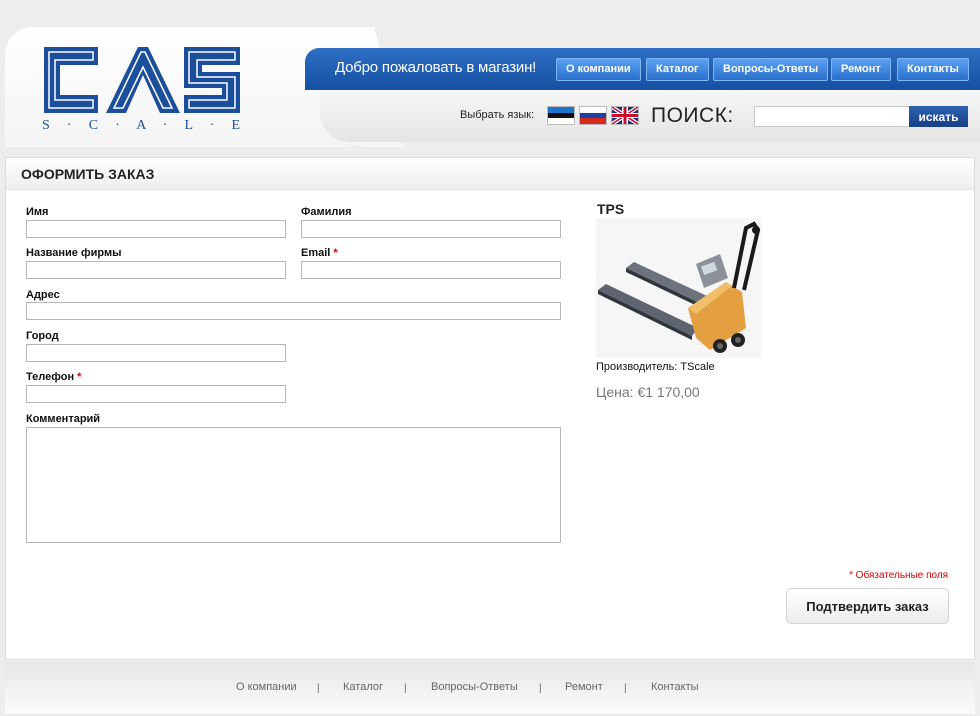  Describe the element at coordinates (861, 69) in the screenshot. I see `nav-repair-button: Ремонт` at that location.